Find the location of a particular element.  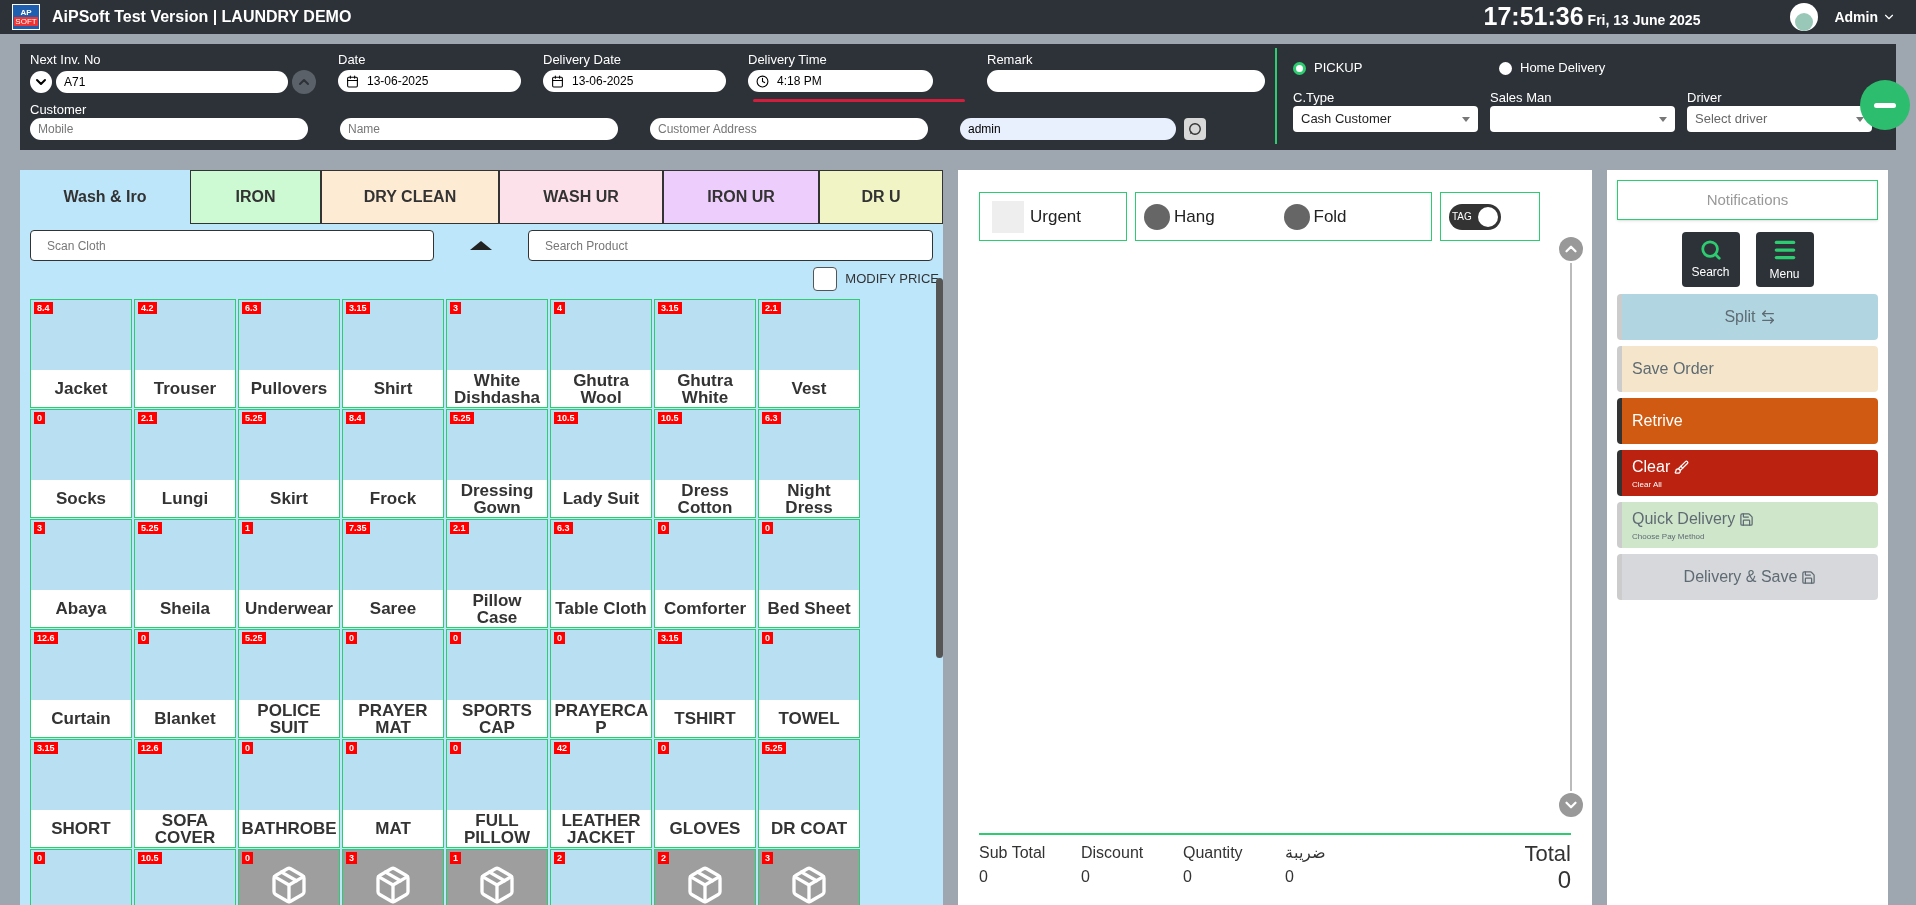

product-tile: 10.5 Dress Cotton is located at coordinates (705, 463).